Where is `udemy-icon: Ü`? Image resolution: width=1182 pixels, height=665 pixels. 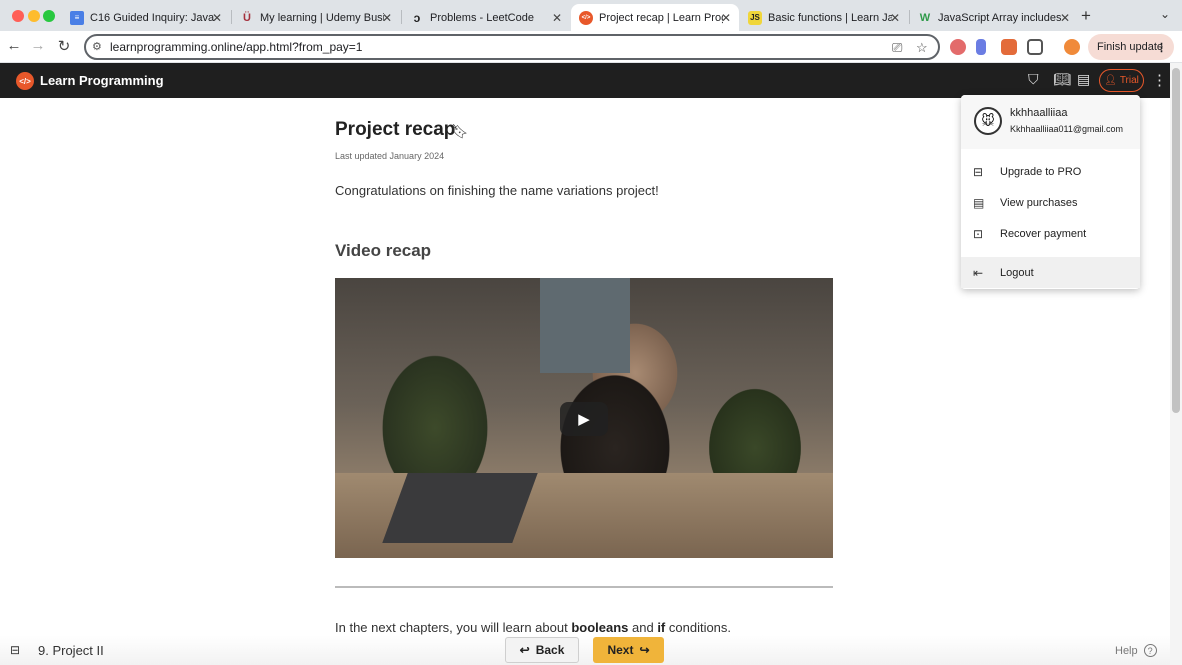 udemy-icon: Ü is located at coordinates (247, 17).